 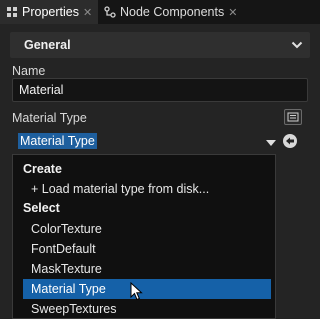 I want to click on reset-icon, so click(x=290, y=141).